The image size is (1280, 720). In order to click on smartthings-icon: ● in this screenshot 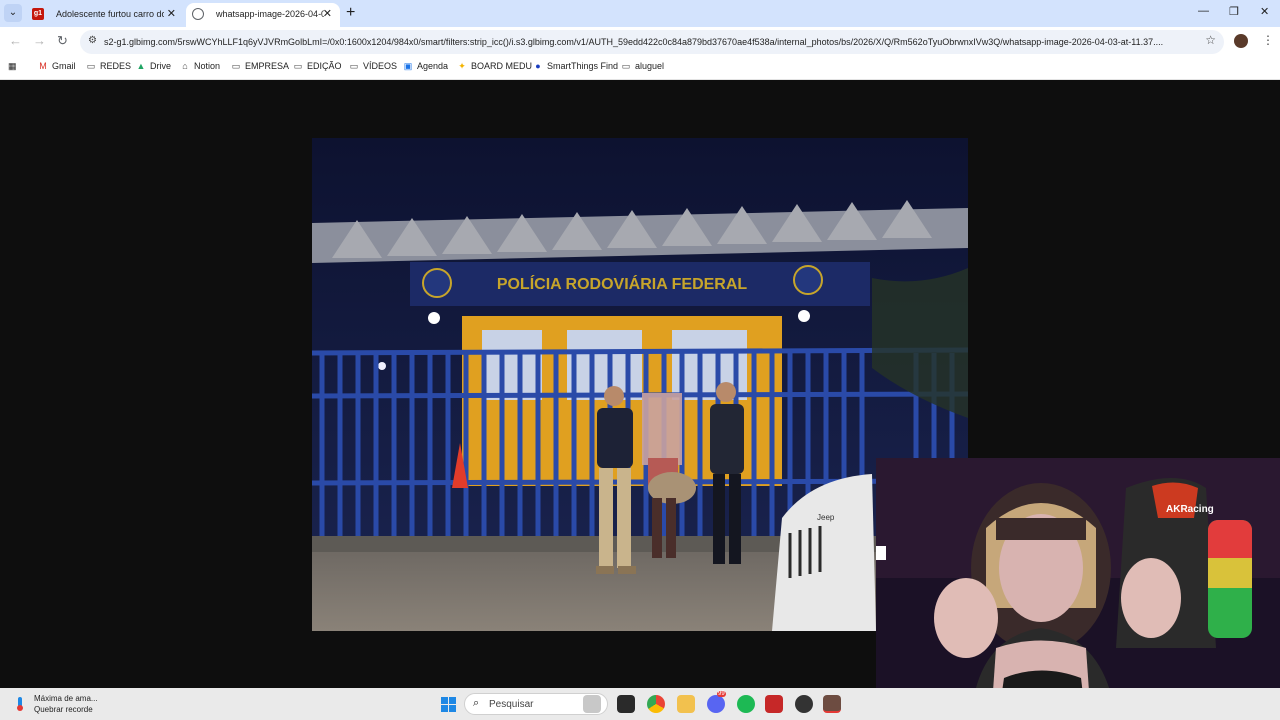, I will do `click(538, 66)`.